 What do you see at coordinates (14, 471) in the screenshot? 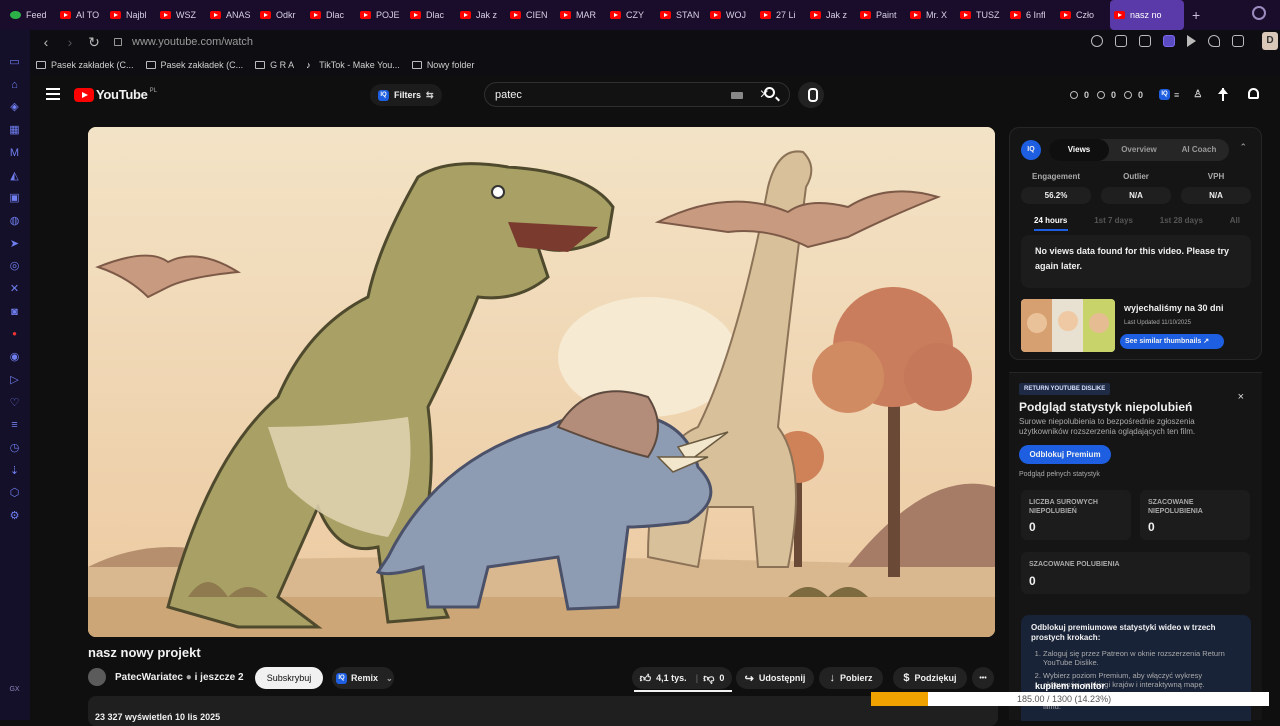
I see `download-icon: ⇣` at bounding box center [14, 471].